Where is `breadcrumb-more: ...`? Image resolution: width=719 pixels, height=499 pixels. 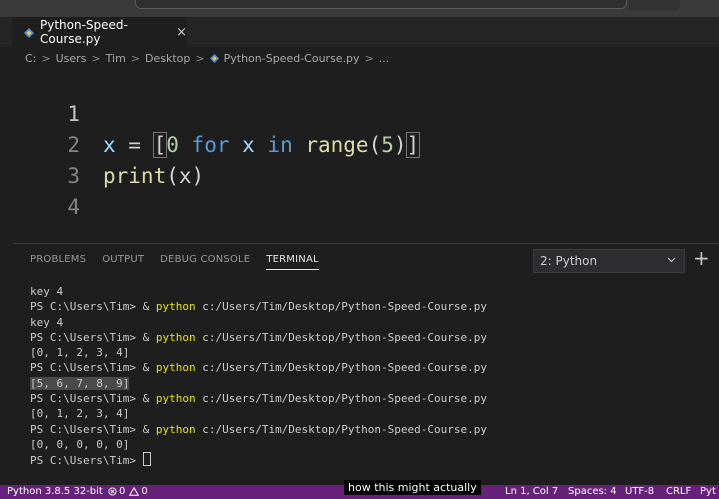
breadcrumb-more: ... is located at coordinates (384, 58).